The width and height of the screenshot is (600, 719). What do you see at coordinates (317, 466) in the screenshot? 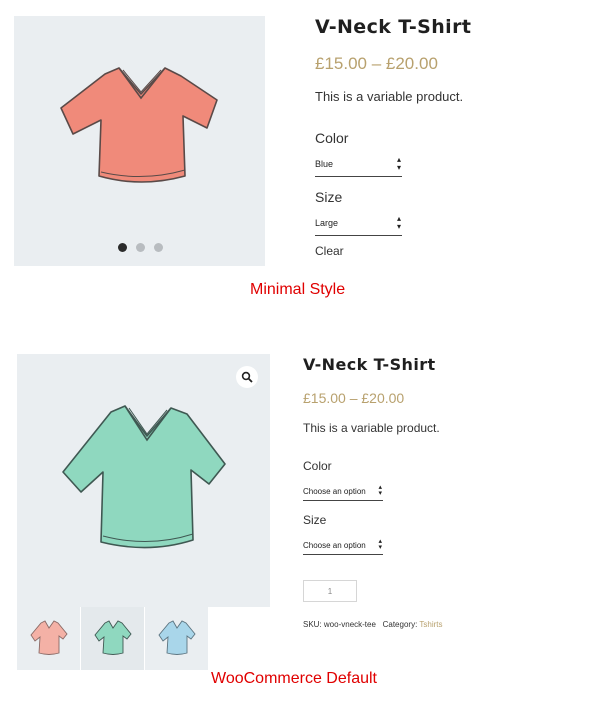
I see `color-label-woocommerce: Color` at bounding box center [317, 466].